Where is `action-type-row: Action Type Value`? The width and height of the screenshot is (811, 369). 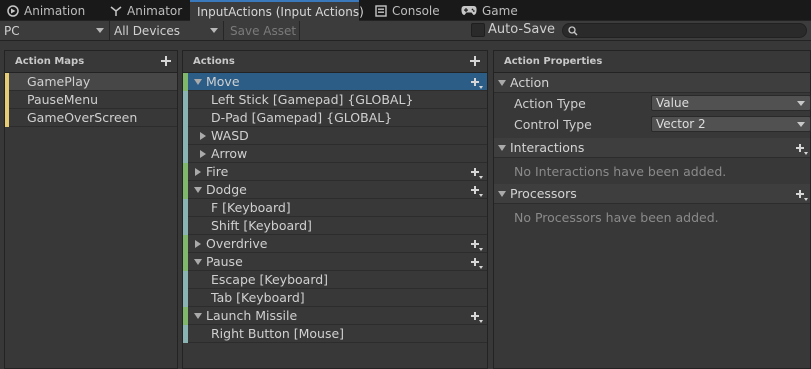 action-type-row: Action Type Value is located at coordinates (652, 103).